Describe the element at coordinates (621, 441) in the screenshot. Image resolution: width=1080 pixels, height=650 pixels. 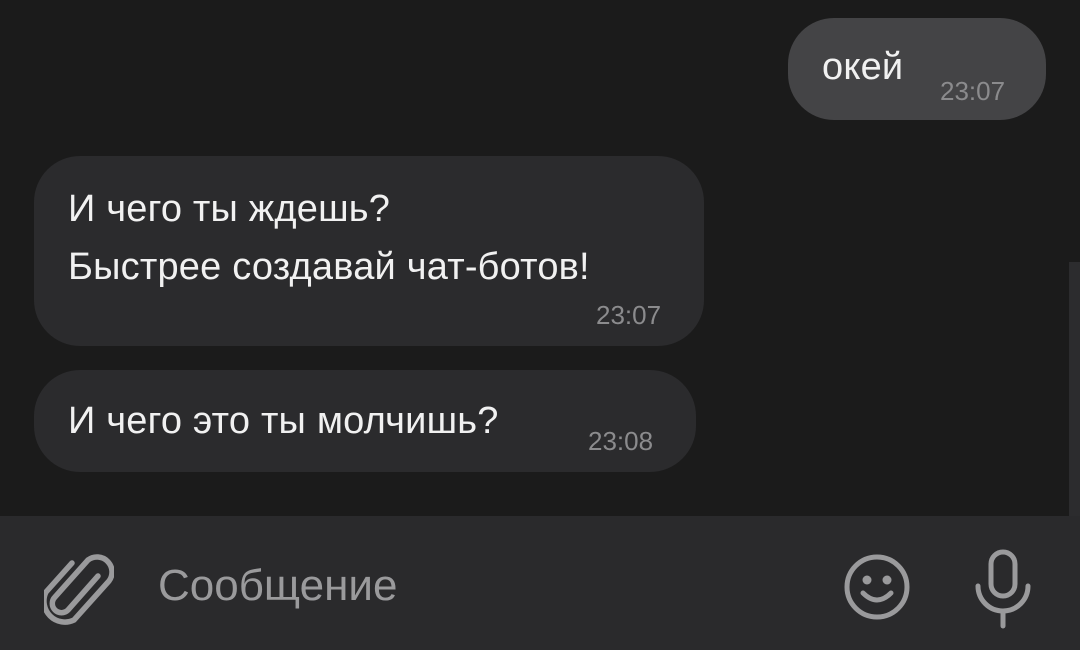
I see `message-time: 23:08` at that location.